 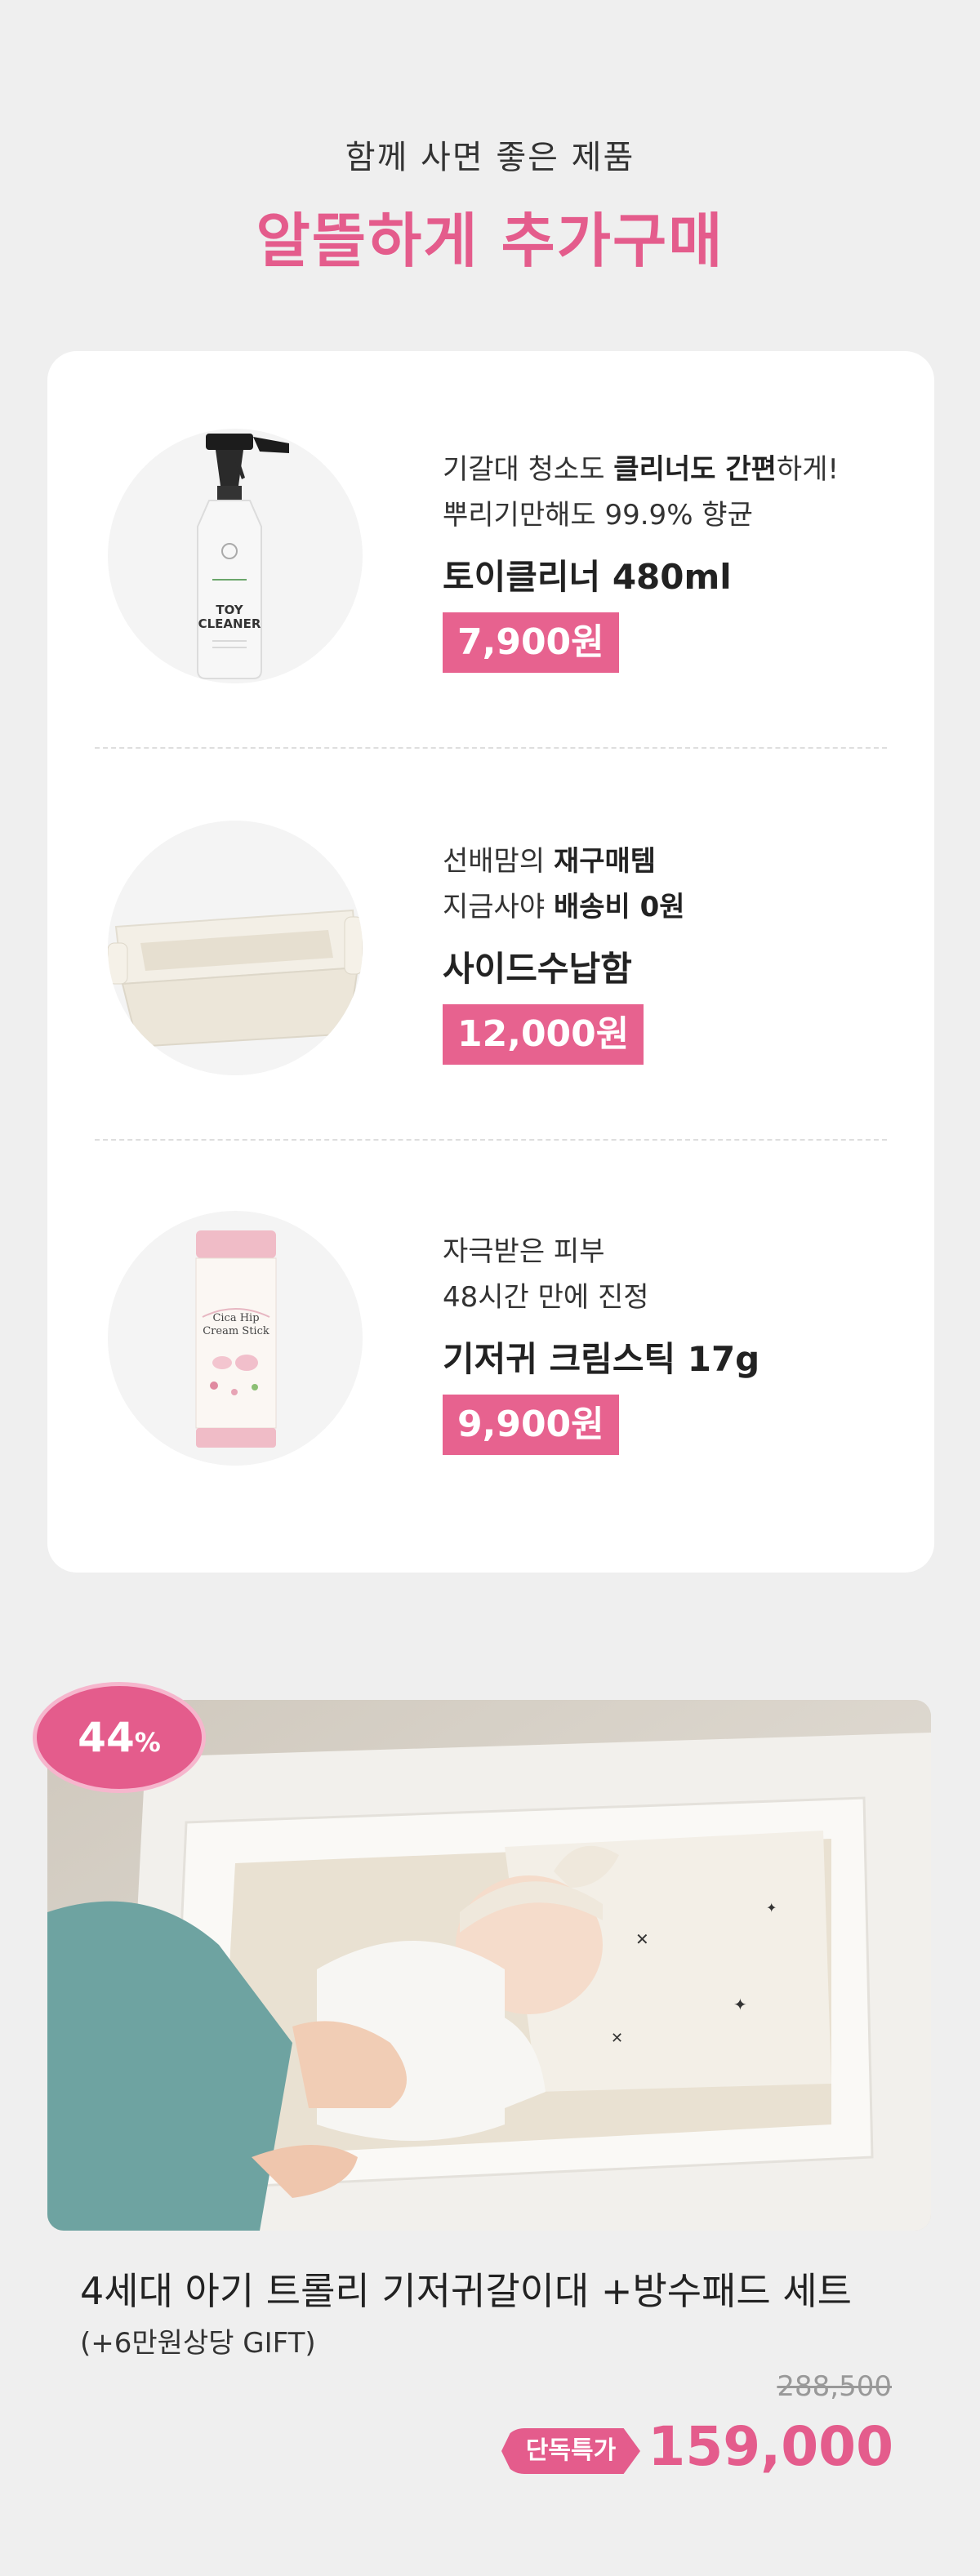 What do you see at coordinates (490, 157) in the screenshot?
I see `section-subtitle: 함께 사면 좋은 제품` at bounding box center [490, 157].